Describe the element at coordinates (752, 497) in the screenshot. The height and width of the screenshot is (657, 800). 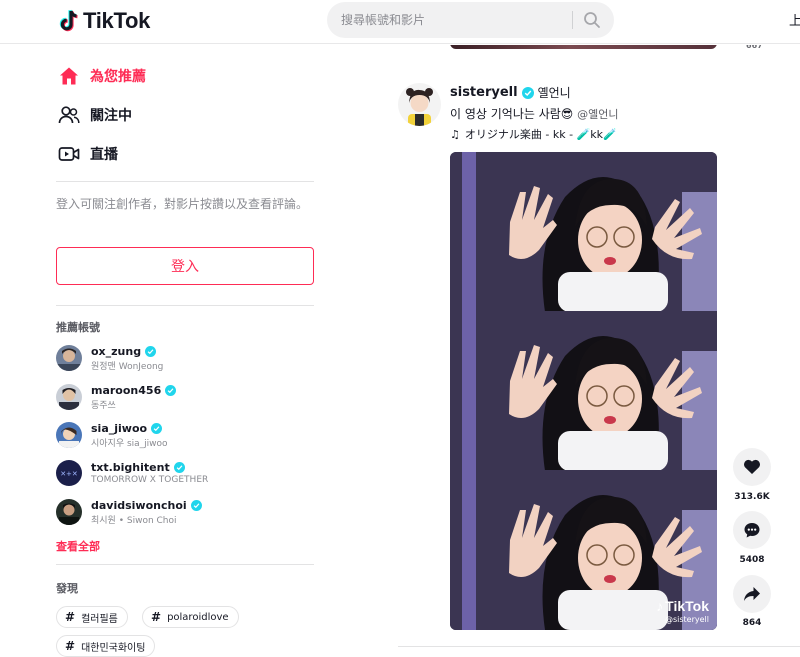
I see `like-count: 313.6K` at that location.